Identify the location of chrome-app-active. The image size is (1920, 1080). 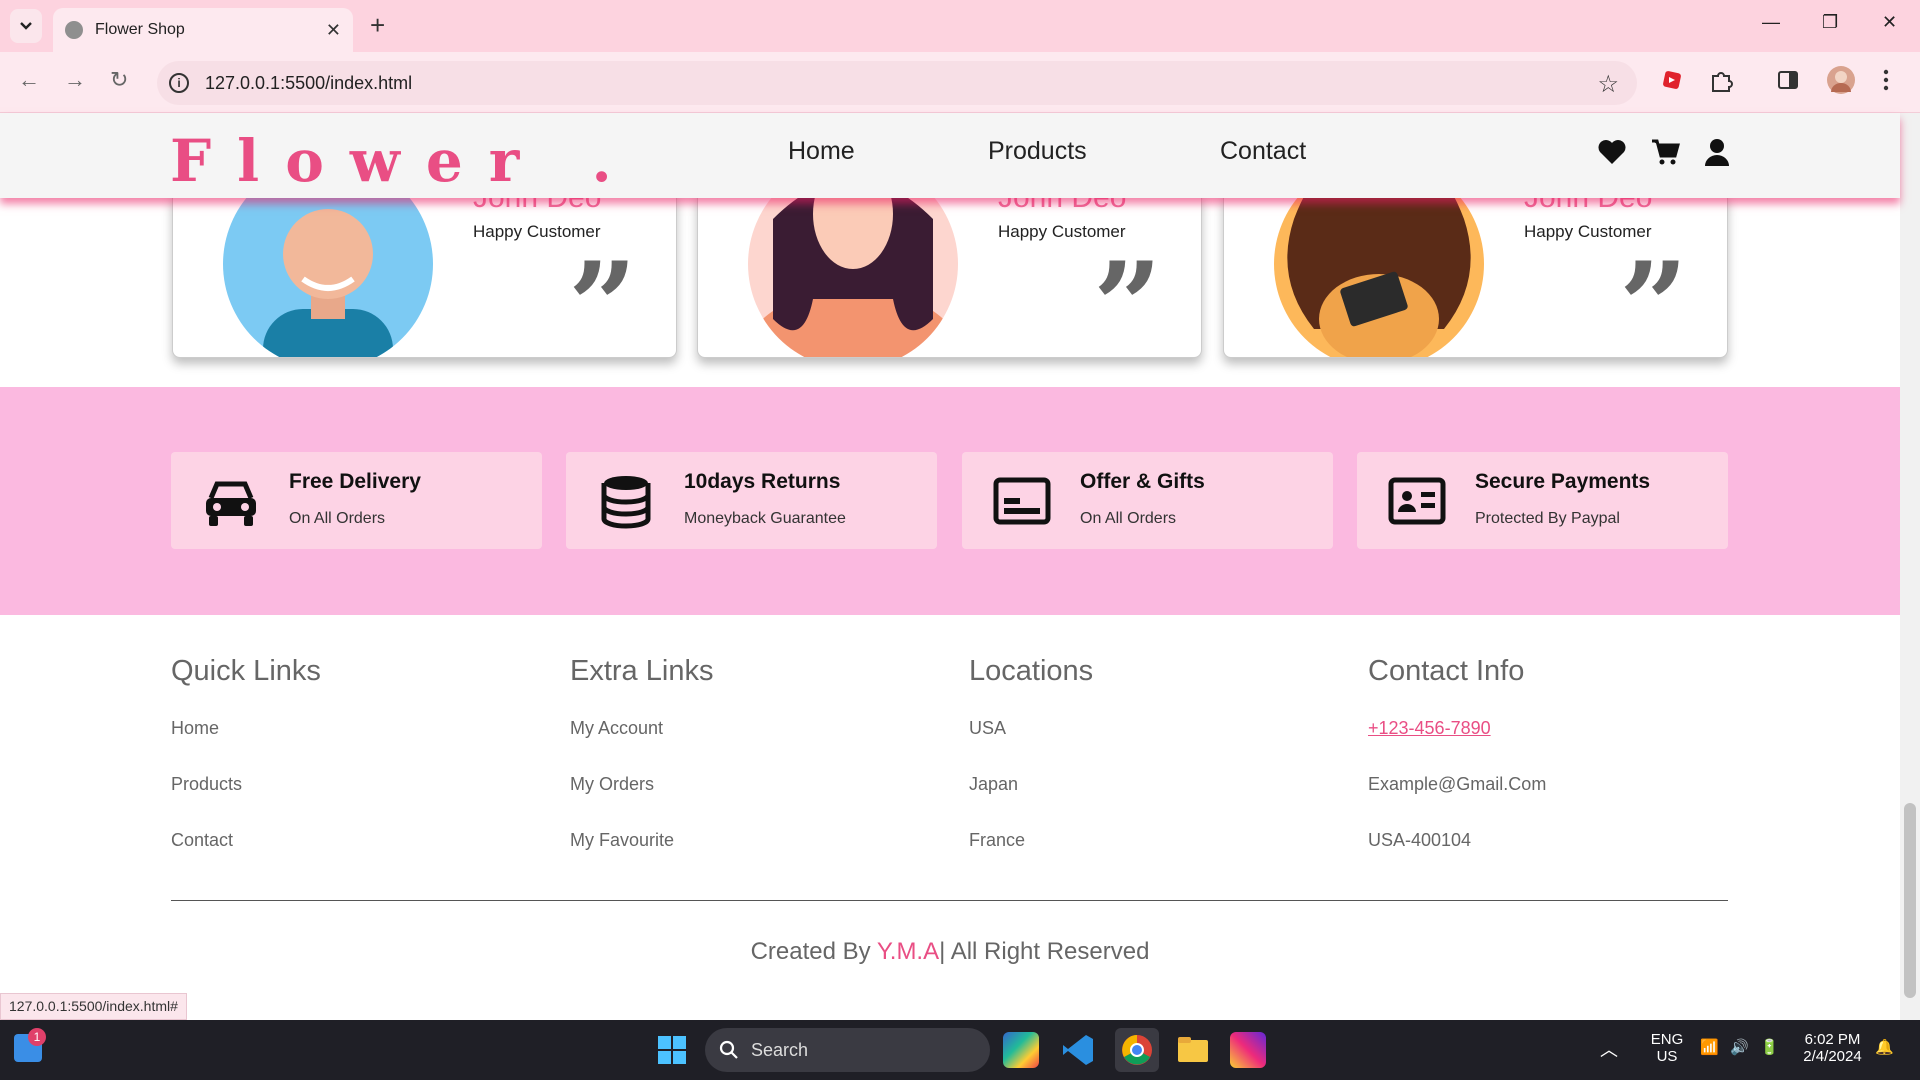
(1137, 1050).